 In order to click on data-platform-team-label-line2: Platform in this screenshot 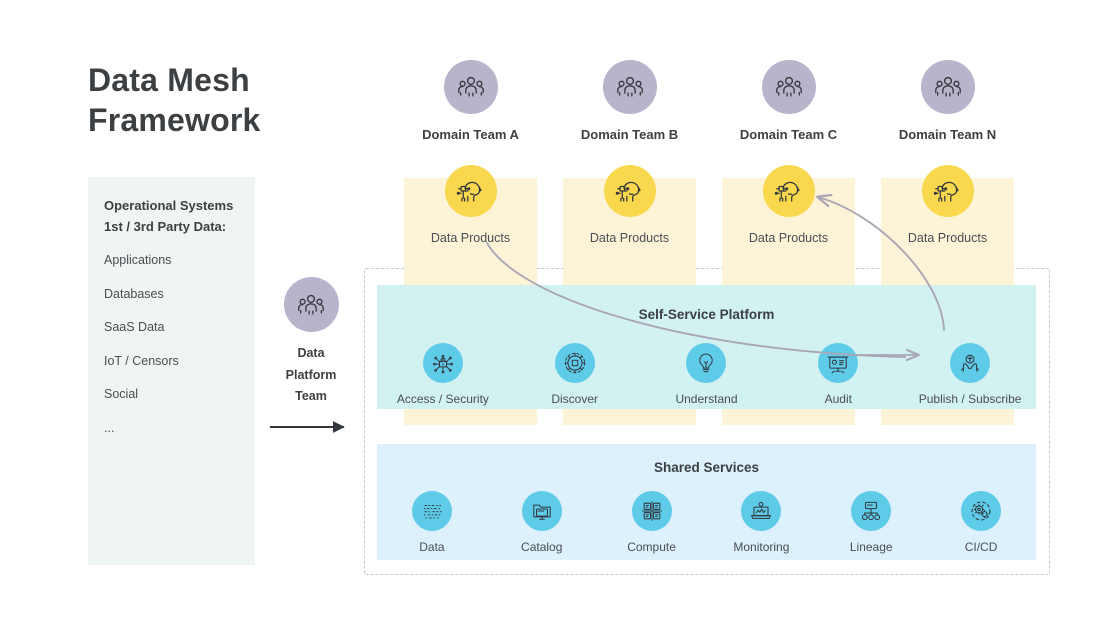, I will do `click(311, 374)`.